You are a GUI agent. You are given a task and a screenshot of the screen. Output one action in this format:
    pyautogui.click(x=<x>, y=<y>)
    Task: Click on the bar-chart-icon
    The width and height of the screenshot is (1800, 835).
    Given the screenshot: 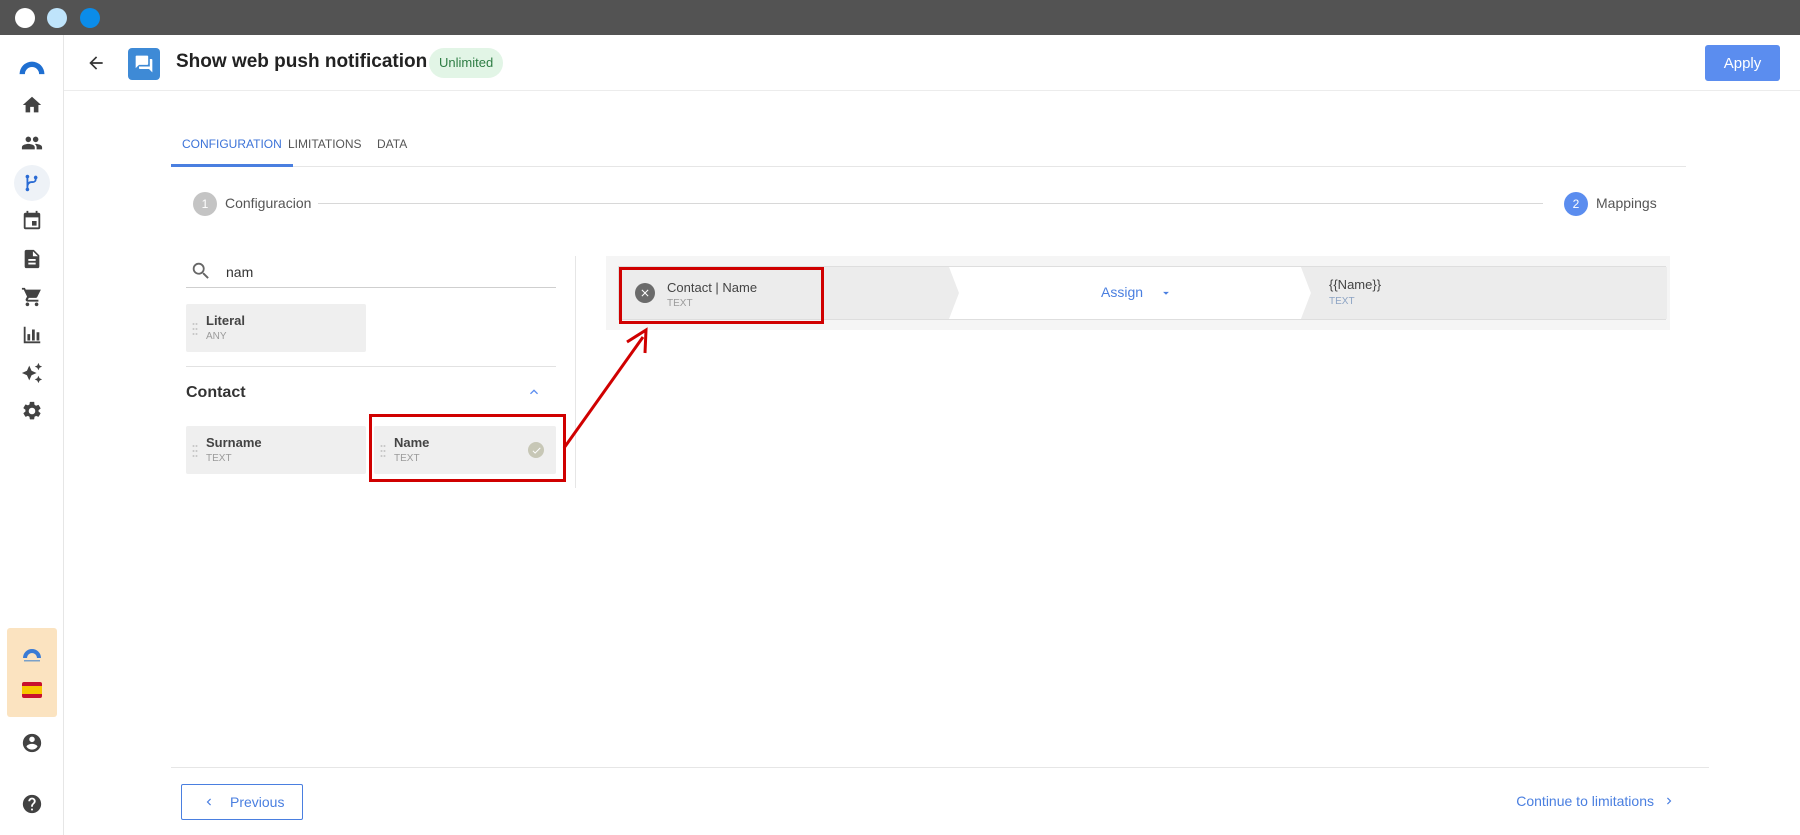 What is the action you would take?
    pyautogui.click(x=32, y=335)
    